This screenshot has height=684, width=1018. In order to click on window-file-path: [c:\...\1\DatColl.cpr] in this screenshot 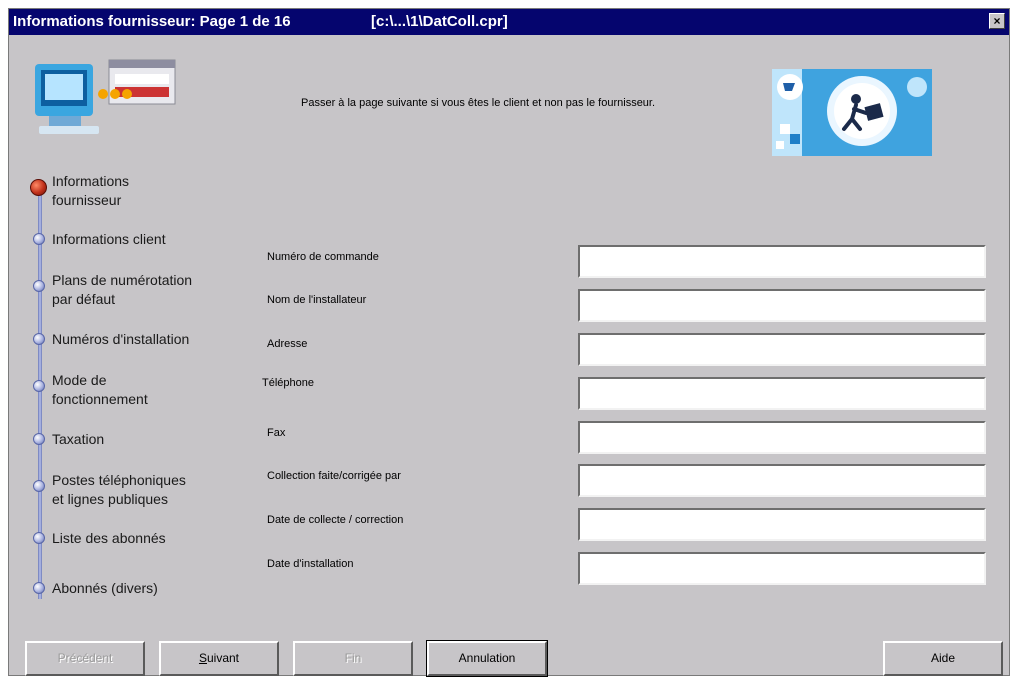, I will do `click(439, 21)`.